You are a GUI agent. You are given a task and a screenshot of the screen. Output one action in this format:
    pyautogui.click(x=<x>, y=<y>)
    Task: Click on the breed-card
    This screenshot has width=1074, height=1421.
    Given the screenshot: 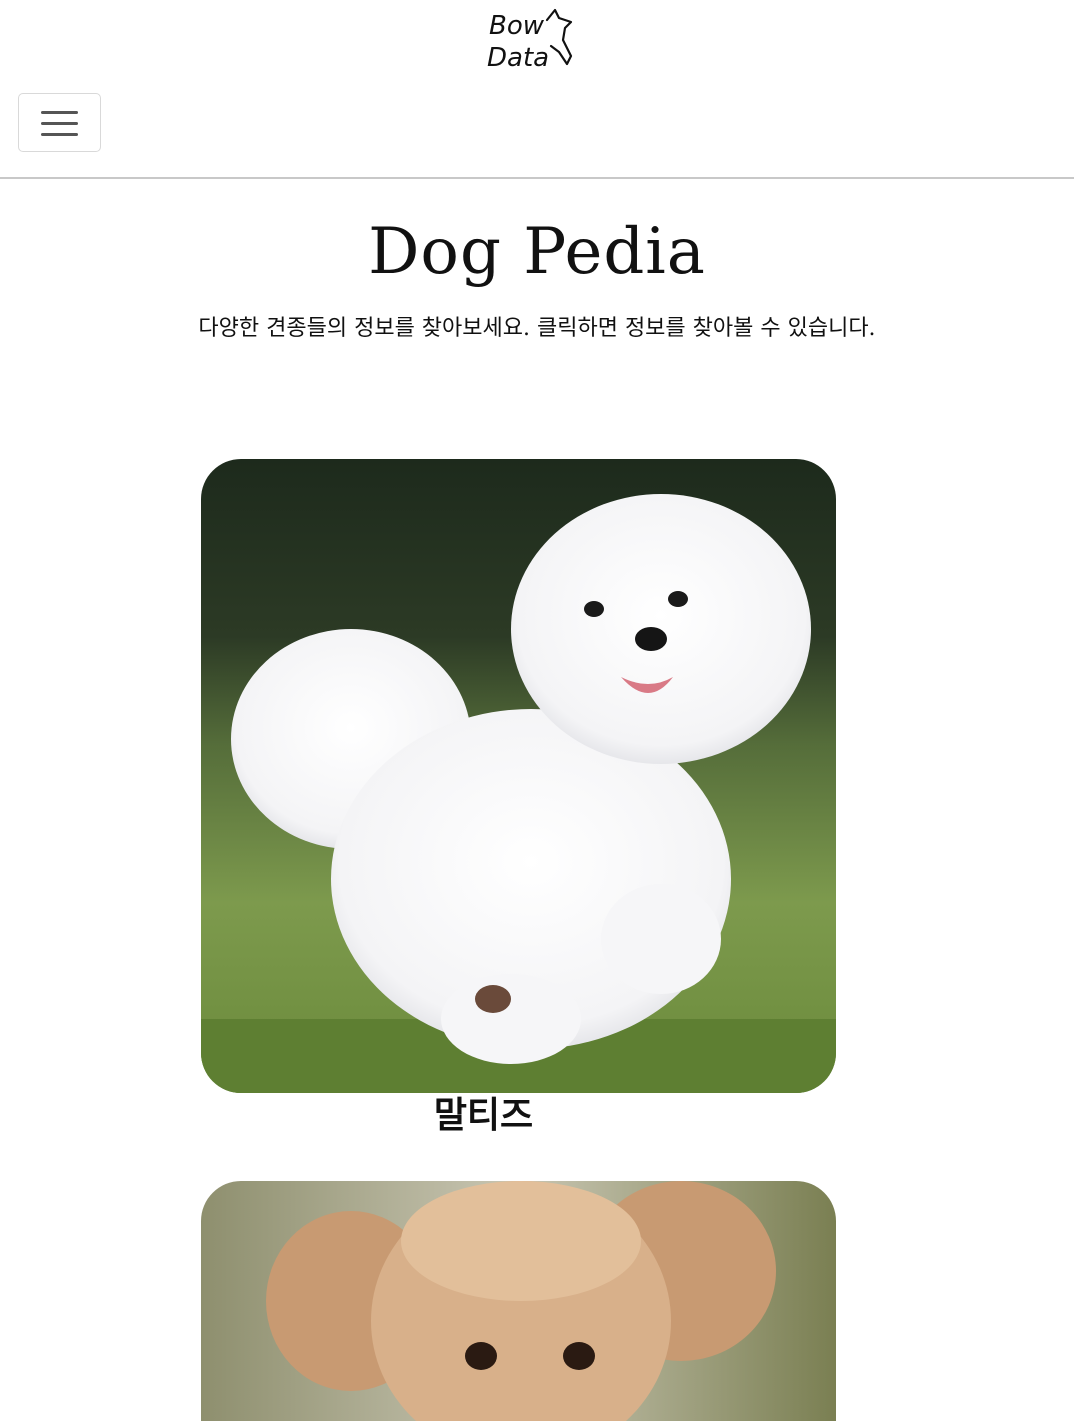 What is the action you would take?
    pyautogui.click(x=518, y=1301)
    